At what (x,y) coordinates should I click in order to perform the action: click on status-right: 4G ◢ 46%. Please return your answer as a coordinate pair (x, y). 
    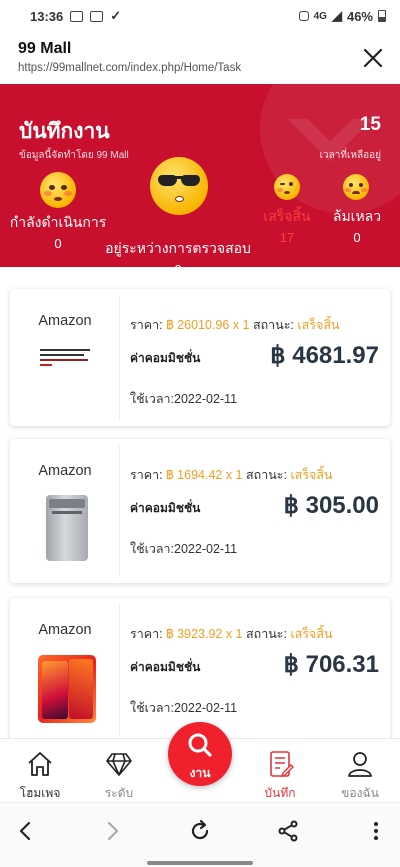
    Looking at the image, I should click on (342, 16).